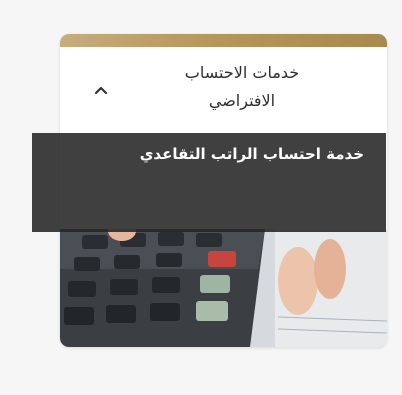 This screenshot has height=395, width=402. I want to click on card-accent-bar, so click(223, 40).